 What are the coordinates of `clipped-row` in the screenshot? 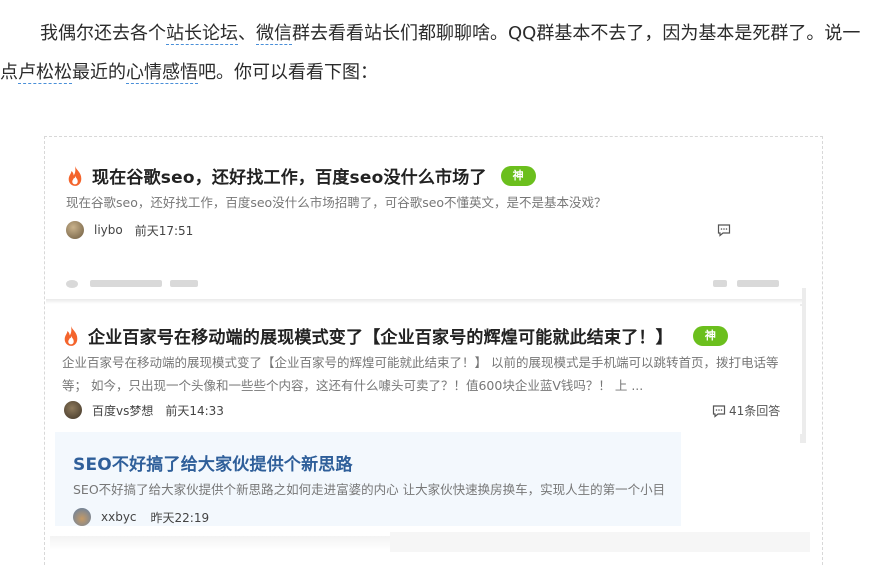 It's located at (424, 278).